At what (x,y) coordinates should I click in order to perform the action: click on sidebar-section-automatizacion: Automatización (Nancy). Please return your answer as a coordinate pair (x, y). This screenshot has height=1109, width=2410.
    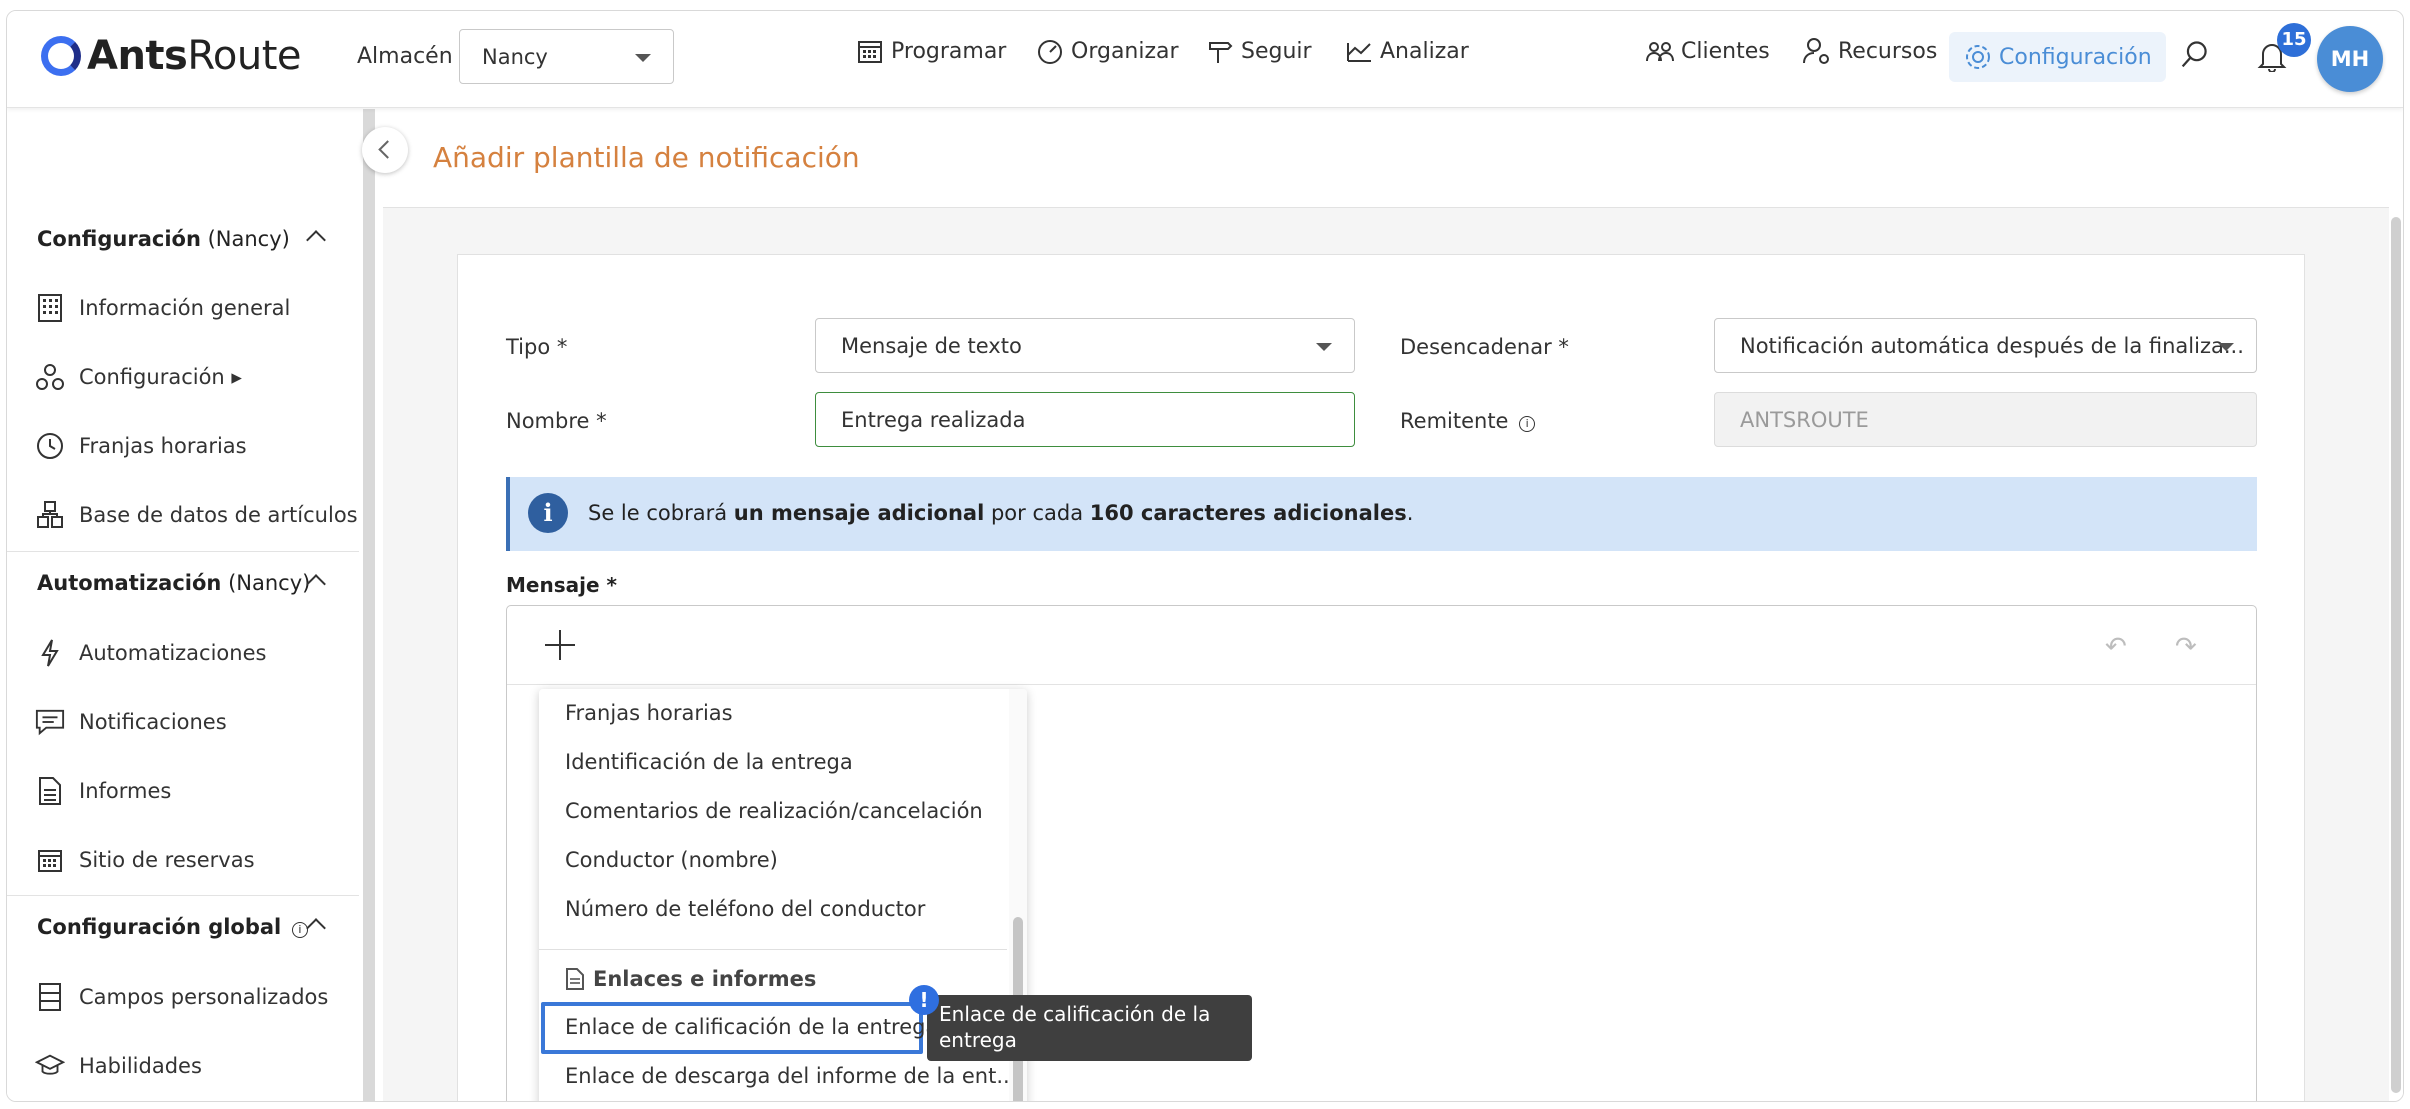
    Looking at the image, I should click on (187, 586).